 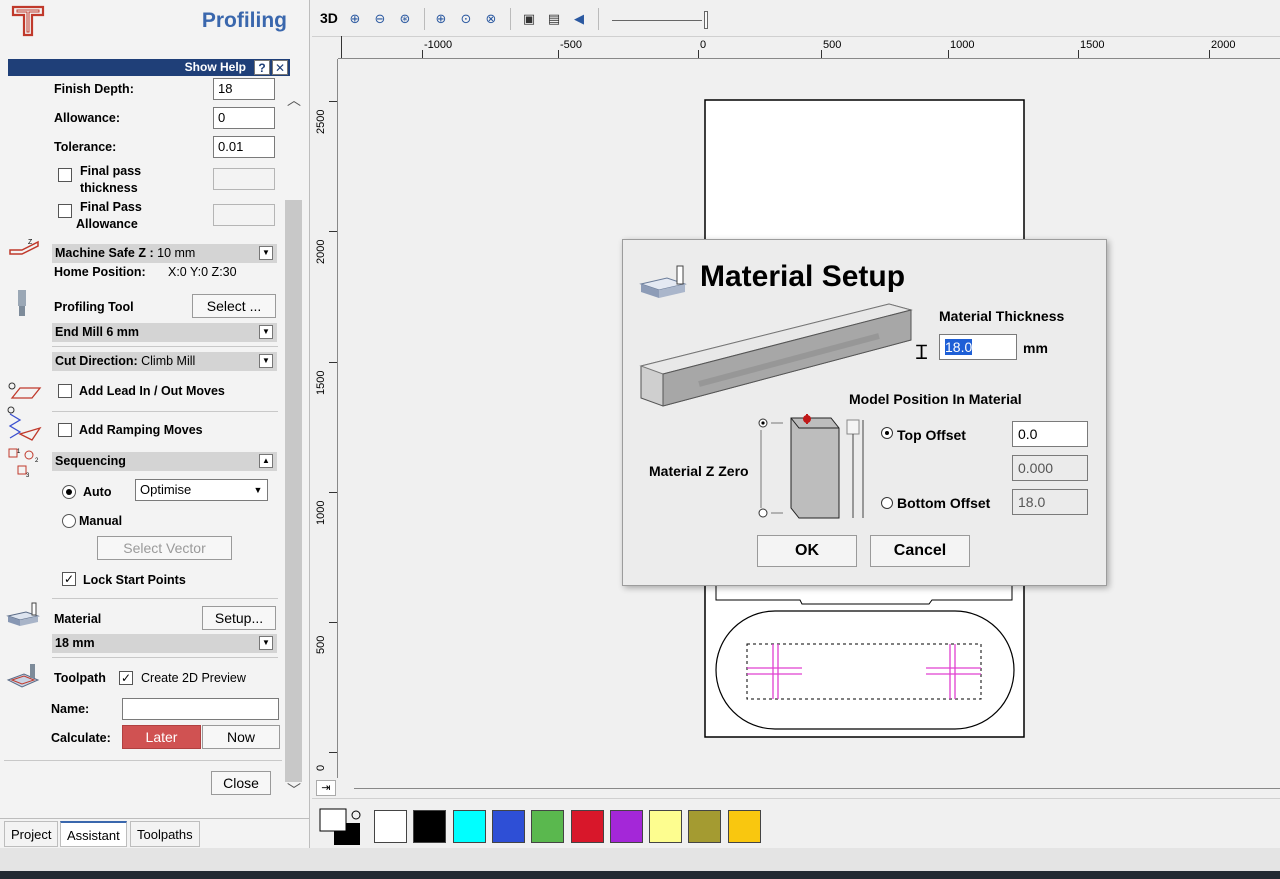 What do you see at coordinates (87, 118) in the screenshot?
I see `allowance-label: Allowance:` at bounding box center [87, 118].